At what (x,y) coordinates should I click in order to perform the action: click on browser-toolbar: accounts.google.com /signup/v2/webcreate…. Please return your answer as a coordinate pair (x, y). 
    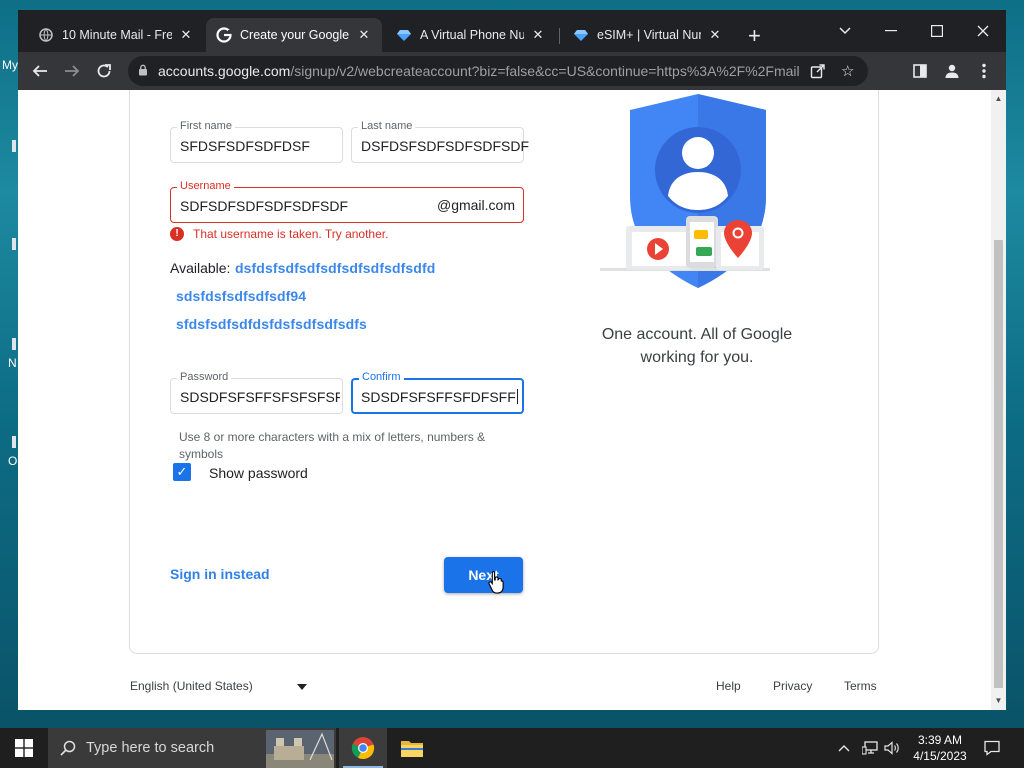
    Looking at the image, I should click on (512, 71).